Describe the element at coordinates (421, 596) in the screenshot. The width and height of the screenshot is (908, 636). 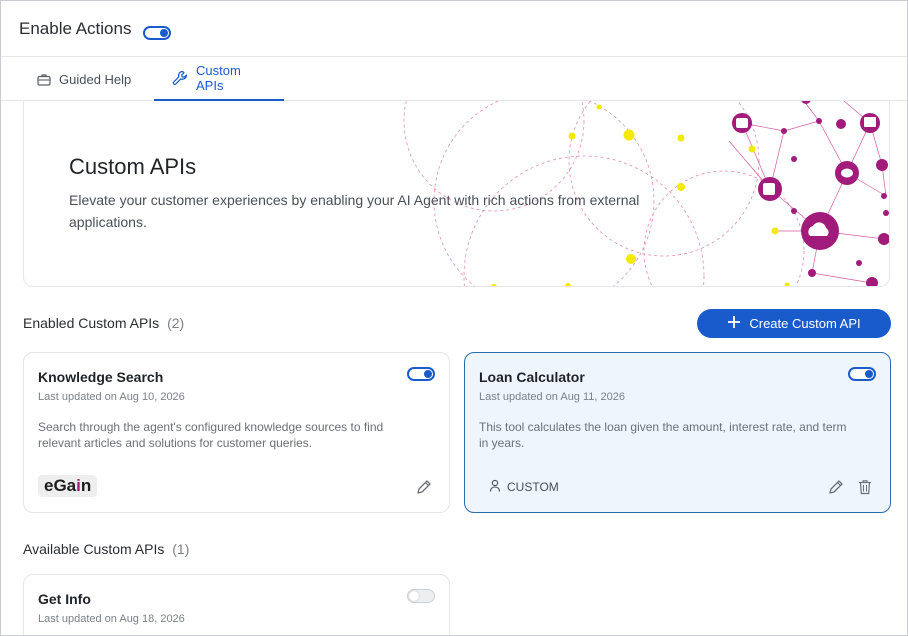
I see `get-info-toggle` at that location.